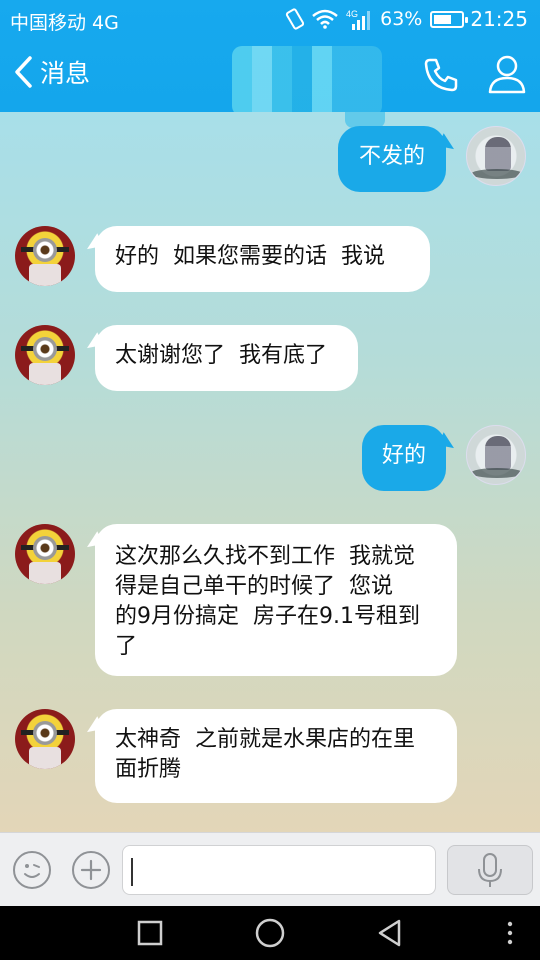  Describe the element at coordinates (499, 19) in the screenshot. I see `clock: 21:25` at that location.